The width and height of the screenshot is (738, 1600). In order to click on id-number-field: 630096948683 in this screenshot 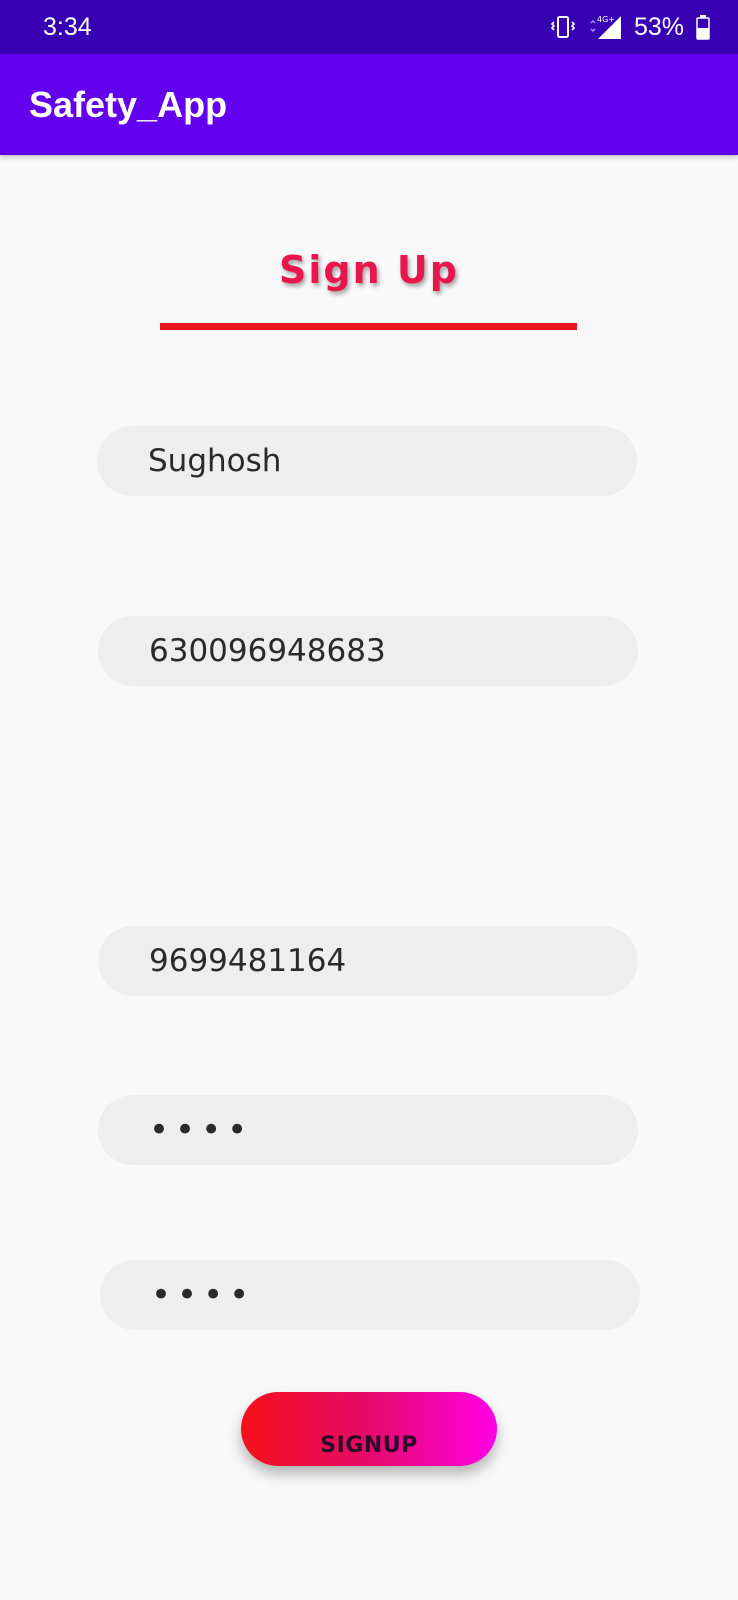, I will do `click(368, 651)`.